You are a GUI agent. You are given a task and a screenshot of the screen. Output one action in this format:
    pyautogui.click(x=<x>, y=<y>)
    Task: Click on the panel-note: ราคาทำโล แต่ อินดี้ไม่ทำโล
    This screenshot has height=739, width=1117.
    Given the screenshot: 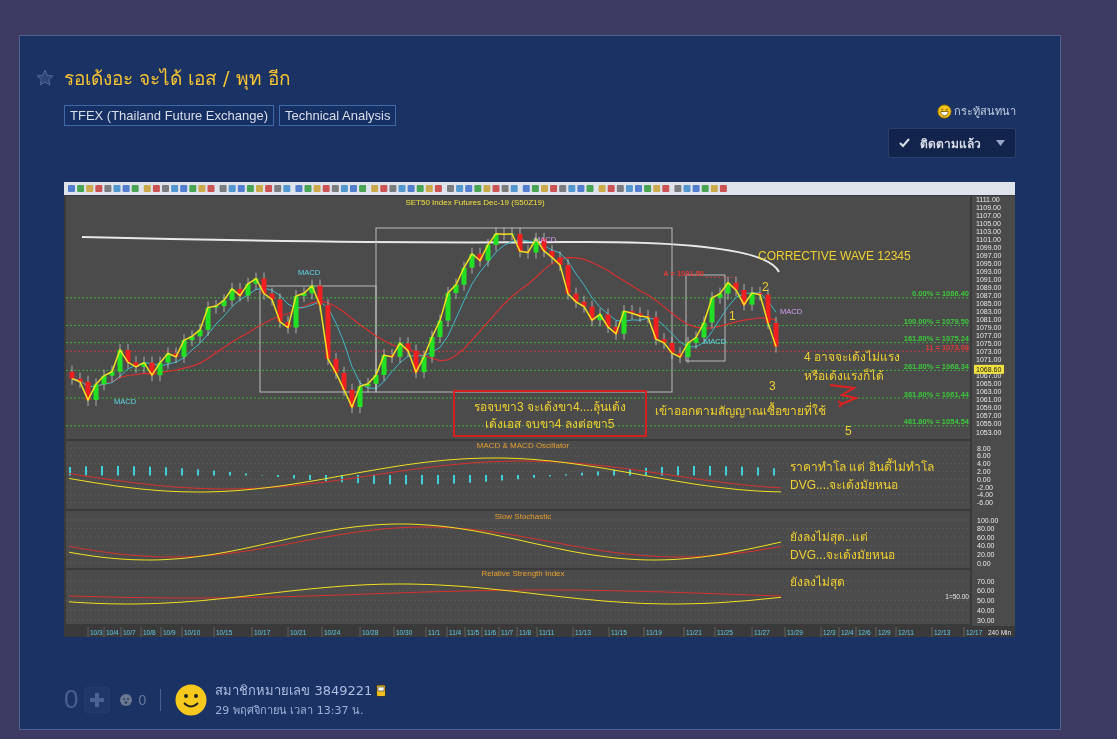 What is the action you would take?
    pyautogui.click(x=862, y=467)
    